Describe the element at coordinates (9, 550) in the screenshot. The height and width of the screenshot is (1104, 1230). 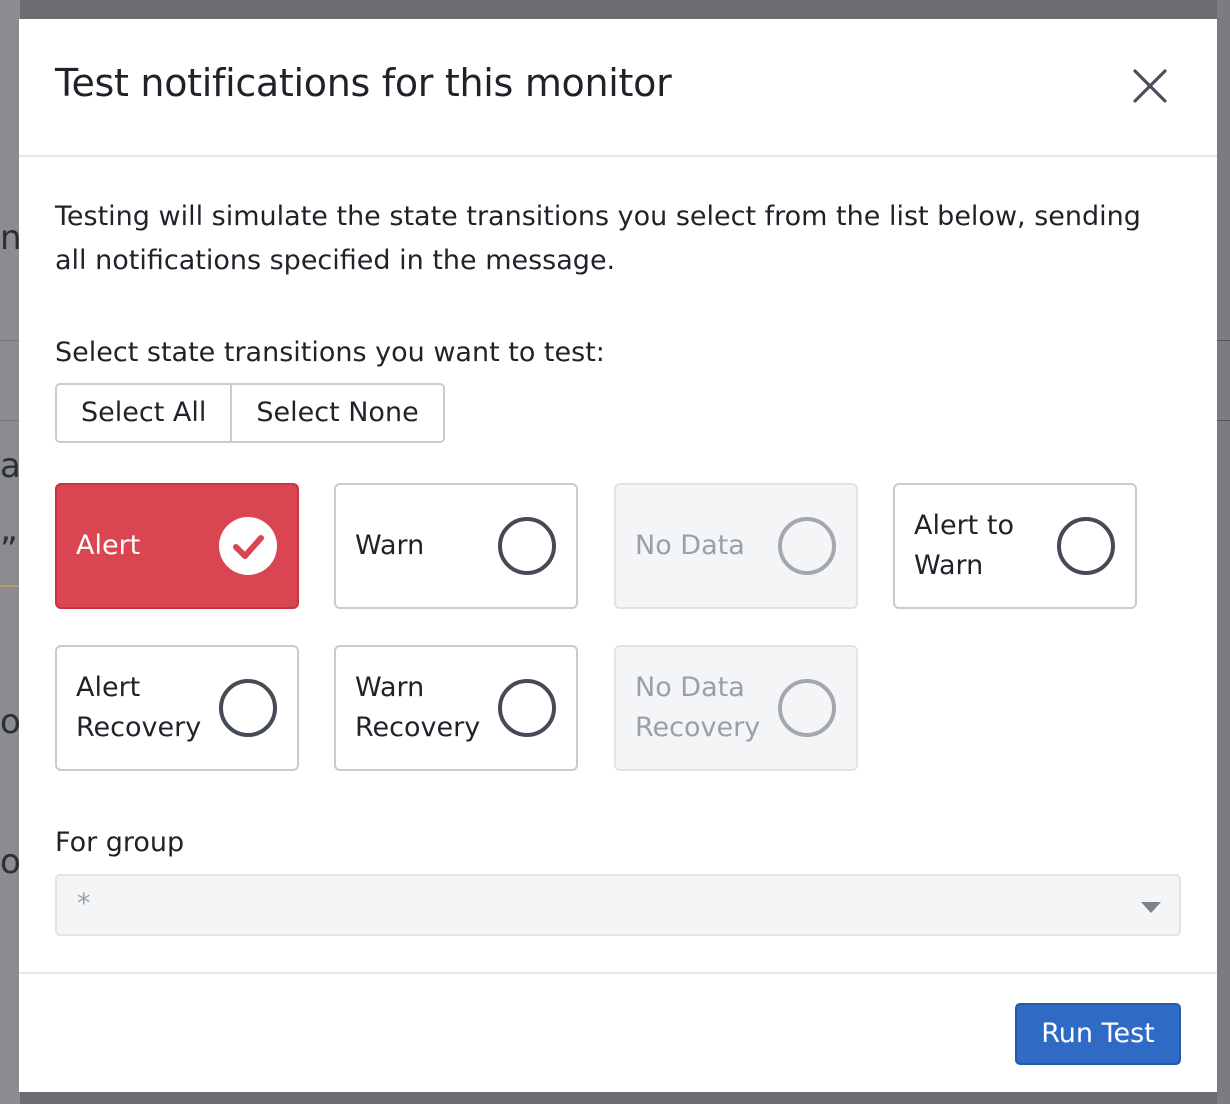
I see `background-text: ”` at that location.